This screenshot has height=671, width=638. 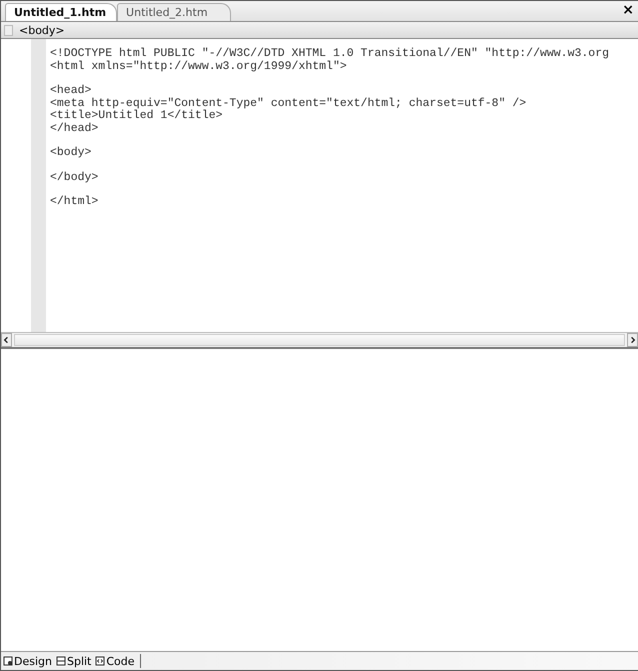 I want to click on design-view-icon, so click(x=8, y=661).